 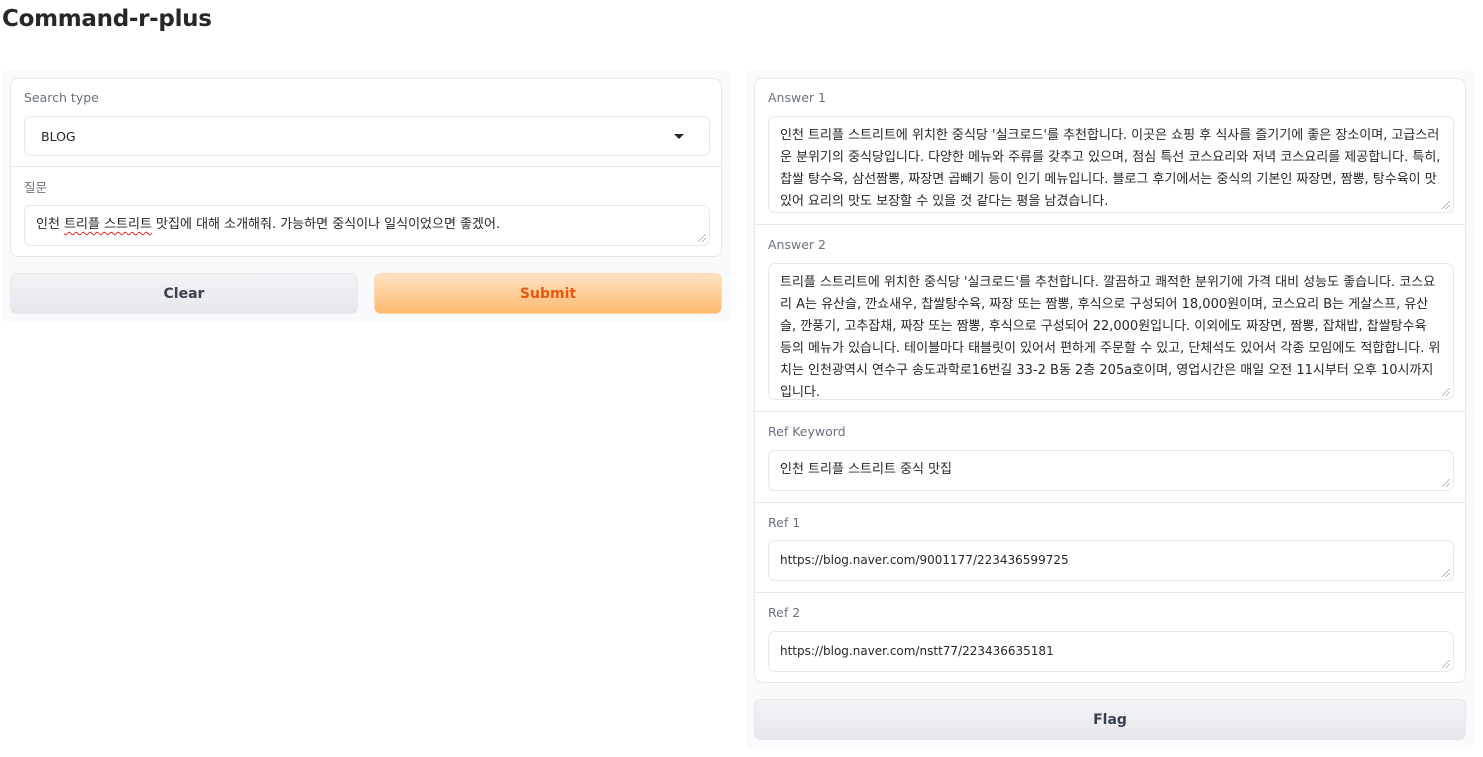 I want to click on answer2-label: Answer 2, so click(x=797, y=244).